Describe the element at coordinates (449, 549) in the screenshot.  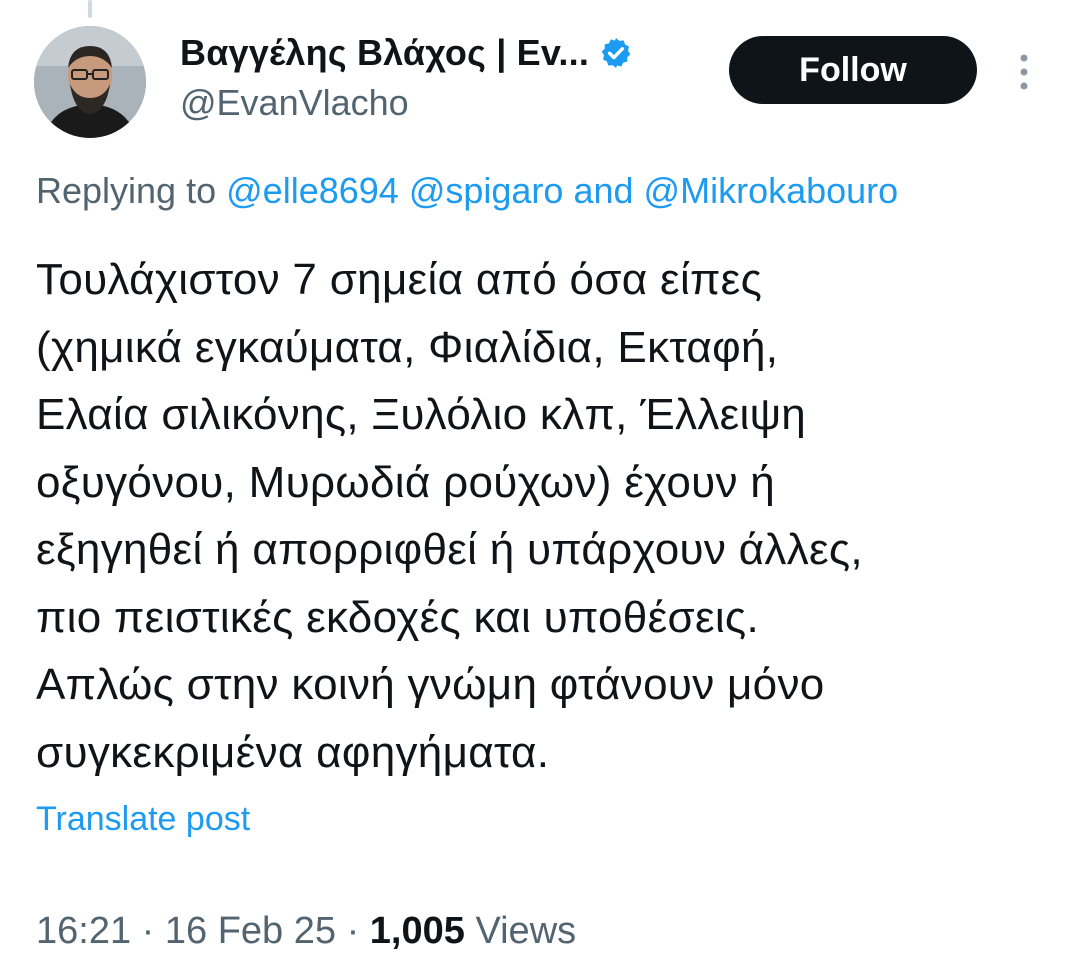
I see `tweet-text-line: εξηγηθεί ή απορριφθεί ή υπάρχουν άλλες,` at that location.